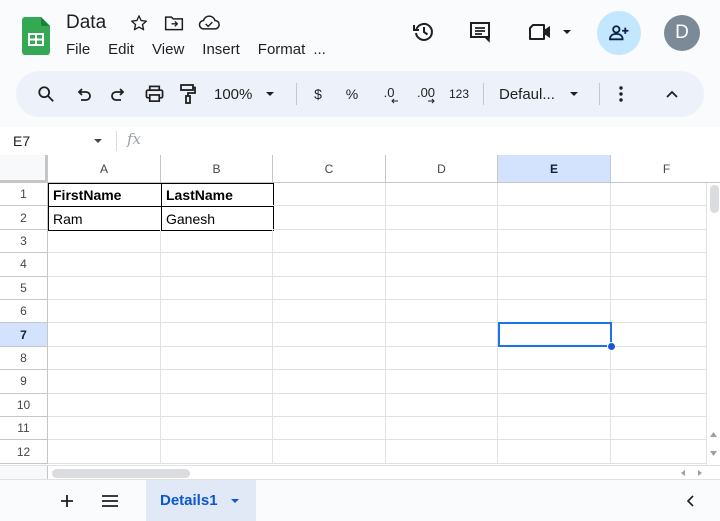  Describe the element at coordinates (665, 359) in the screenshot. I see `cell-f8` at that location.